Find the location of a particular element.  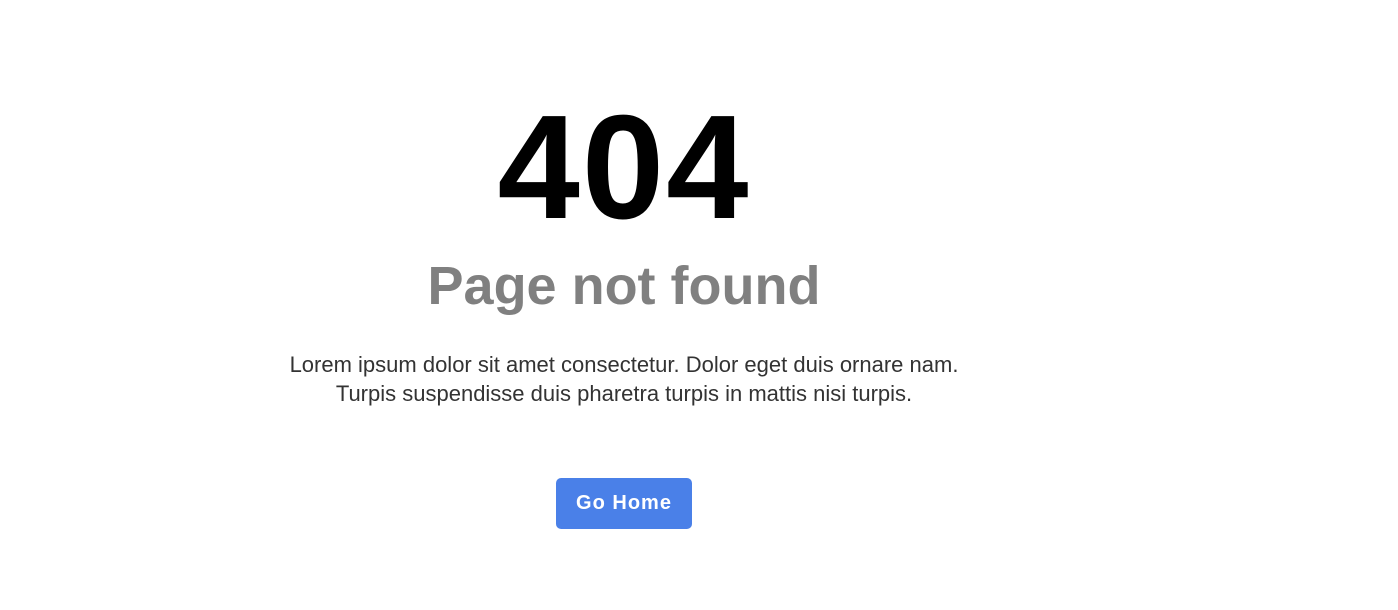

go-home-button: Go Home is located at coordinates (624, 503).